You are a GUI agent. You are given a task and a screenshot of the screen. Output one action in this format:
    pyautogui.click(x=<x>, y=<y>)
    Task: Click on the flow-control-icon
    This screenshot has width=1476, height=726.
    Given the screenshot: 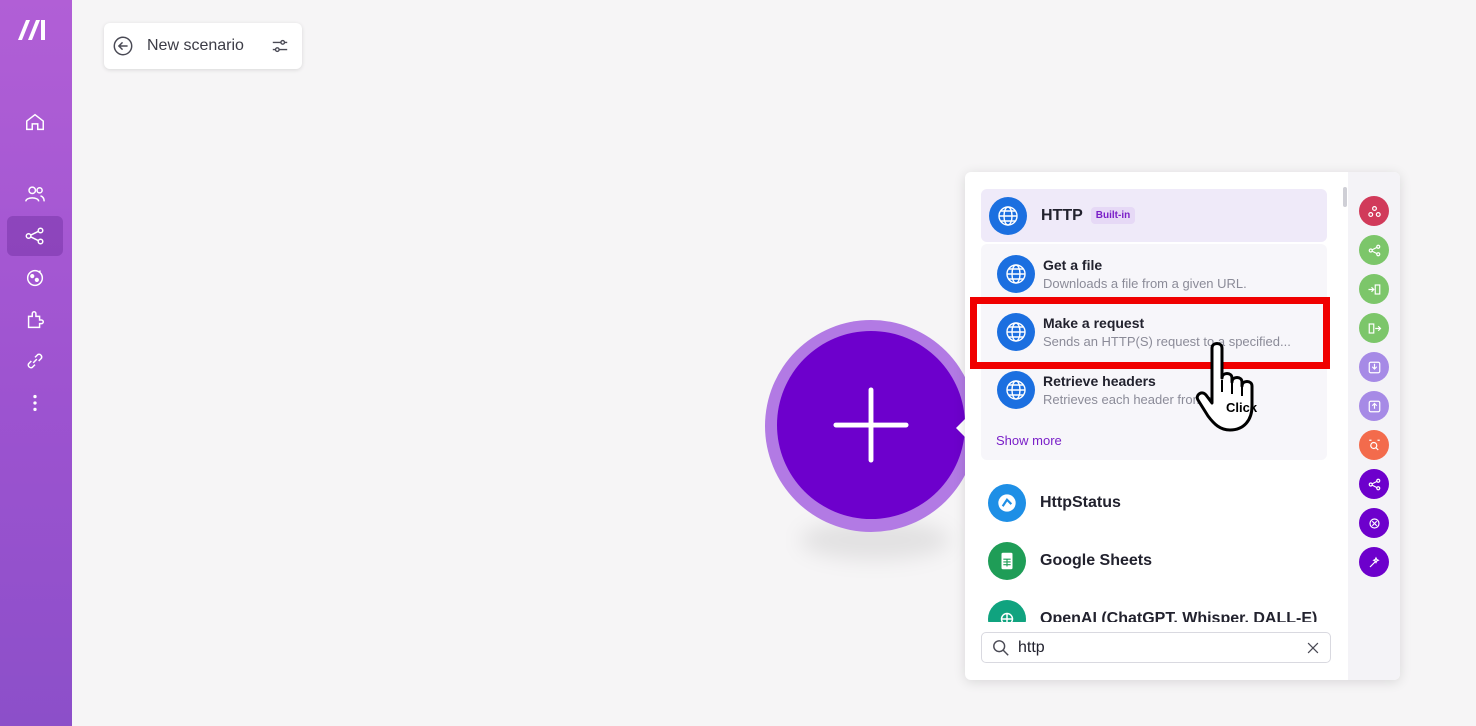 What is the action you would take?
    pyautogui.click(x=1374, y=250)
    